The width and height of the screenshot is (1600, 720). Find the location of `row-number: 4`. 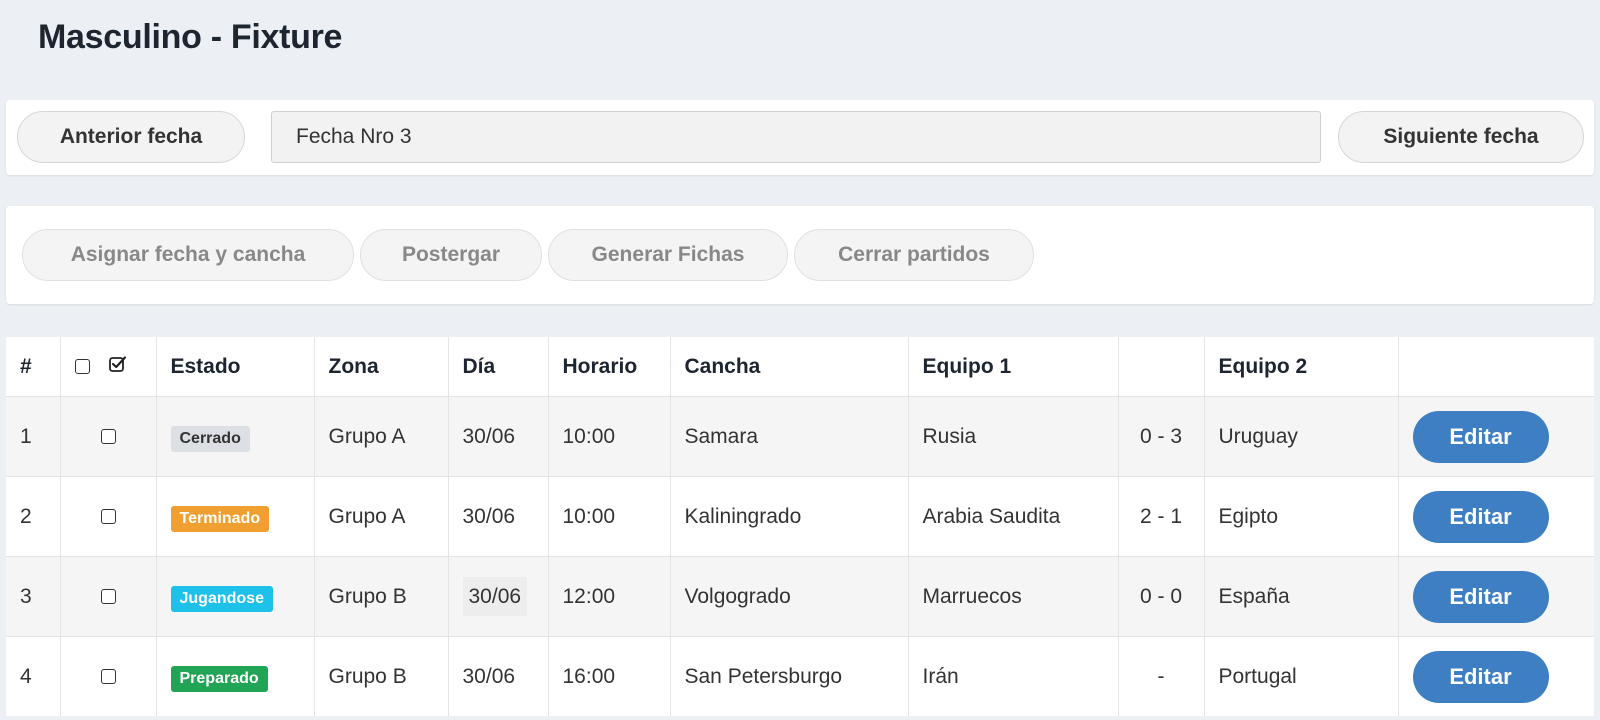

row-number: 4 is located at coordinates (33, 676).